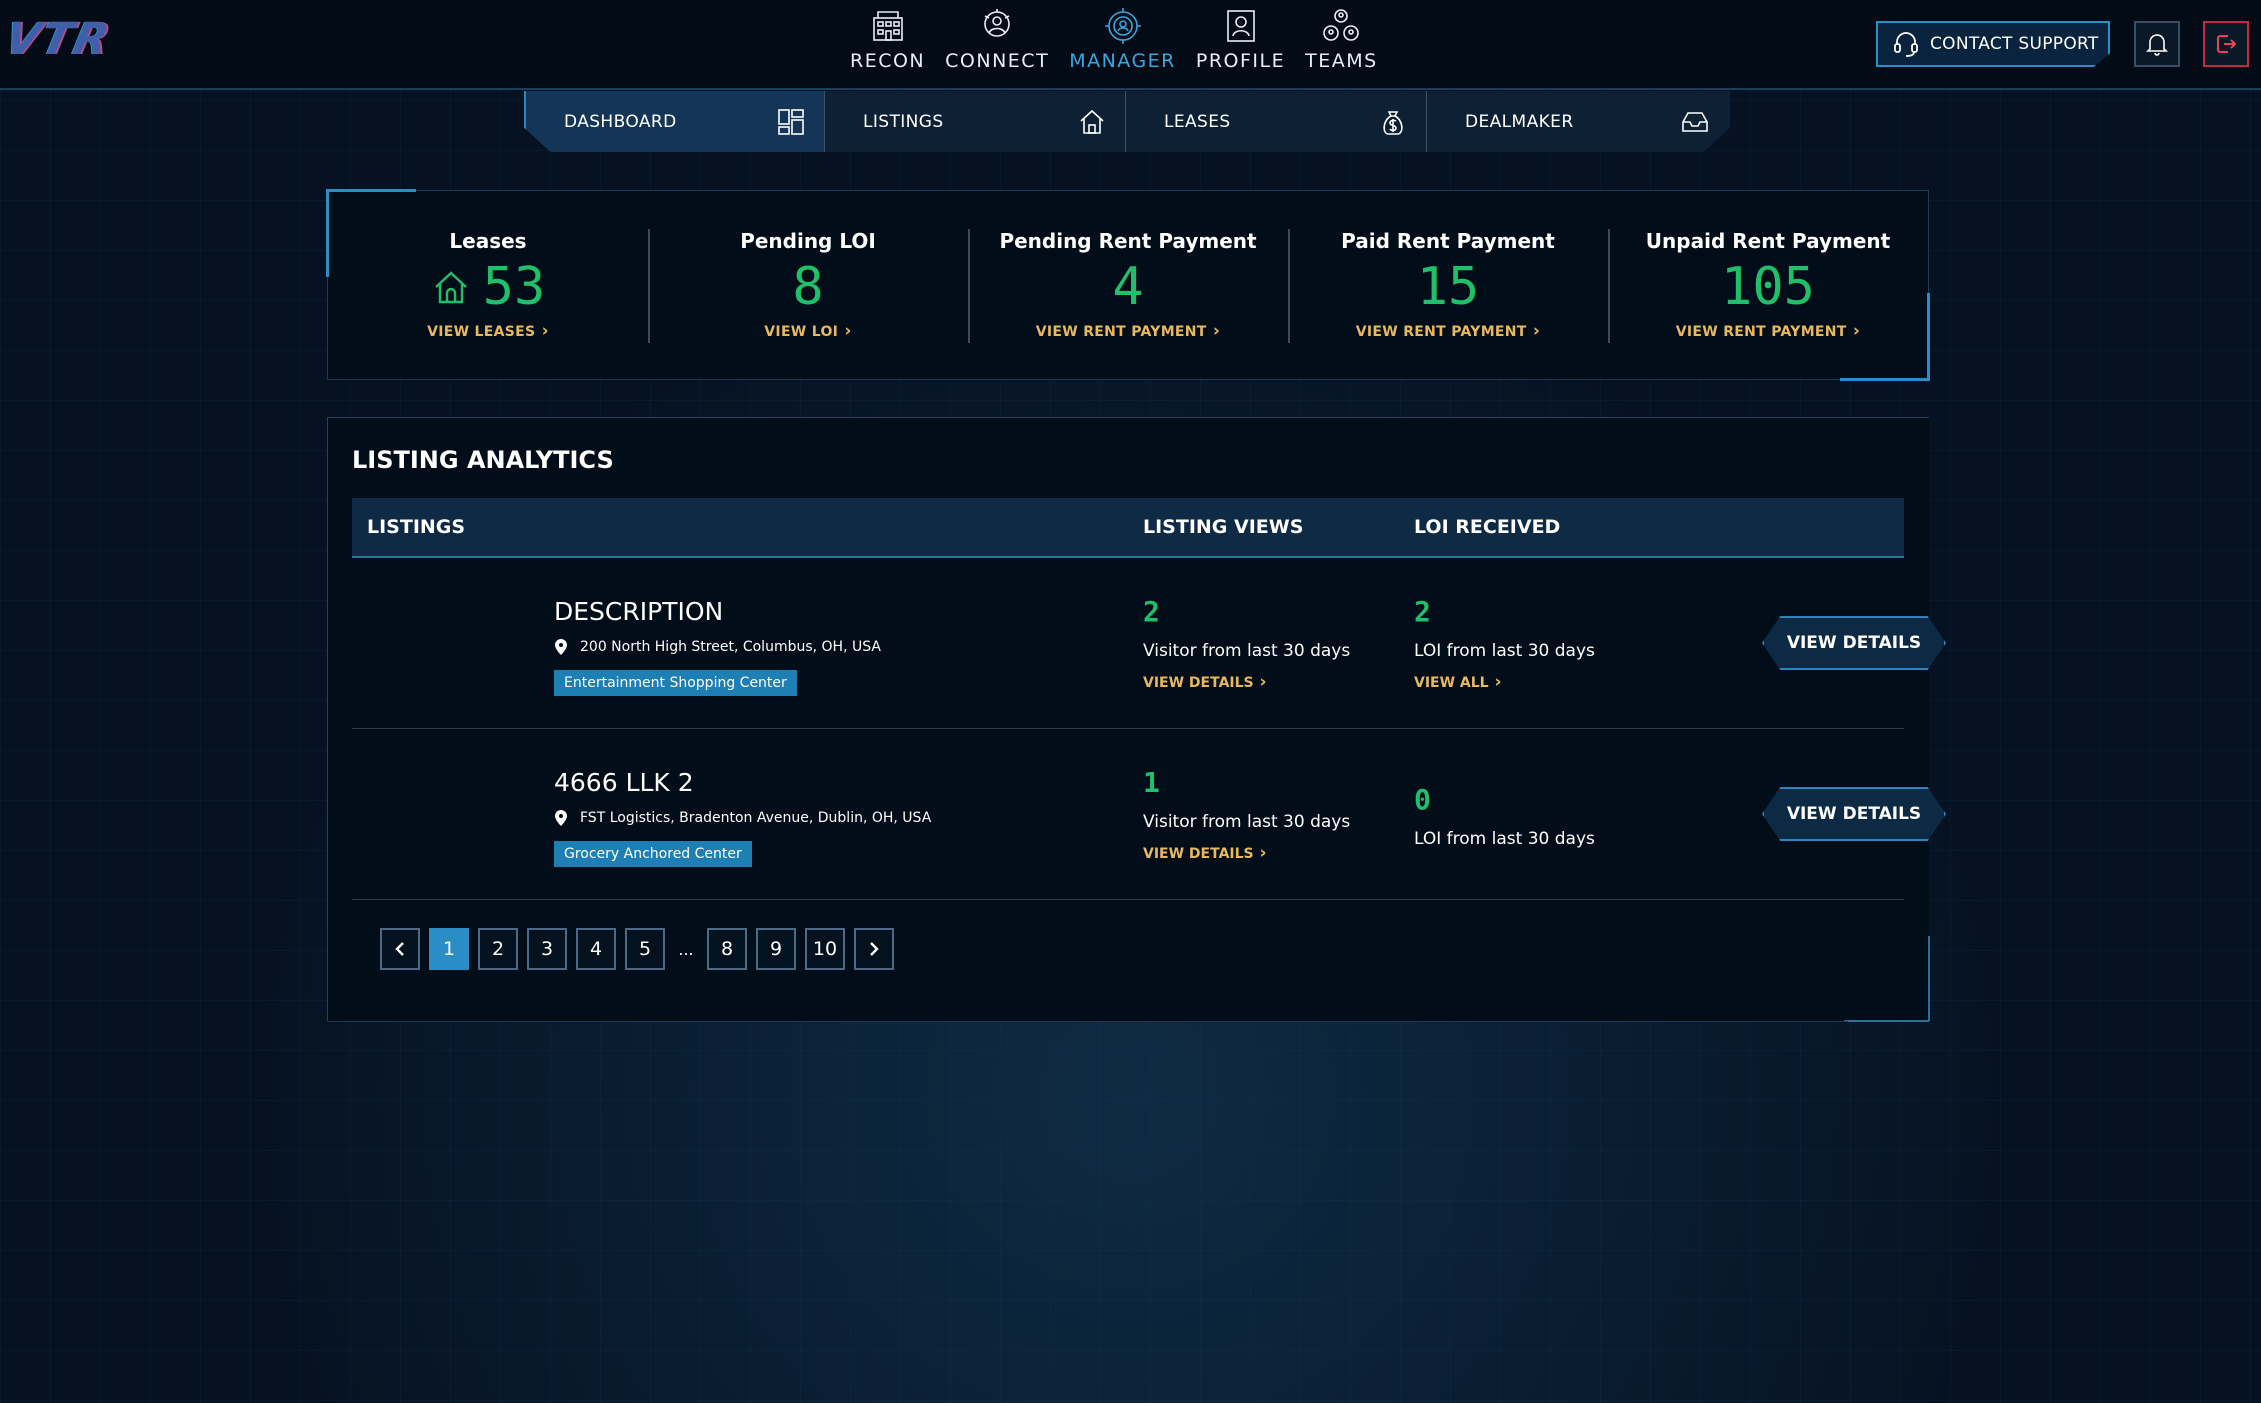 The width and height of the screenshot is (2261, 1403). What do you see at coordinates (1128, 528) in the screenshot?
I see `table-header: LISTINGS LISTING VIEWS LOI RECEIVED` at bounding box center [1128, 528].